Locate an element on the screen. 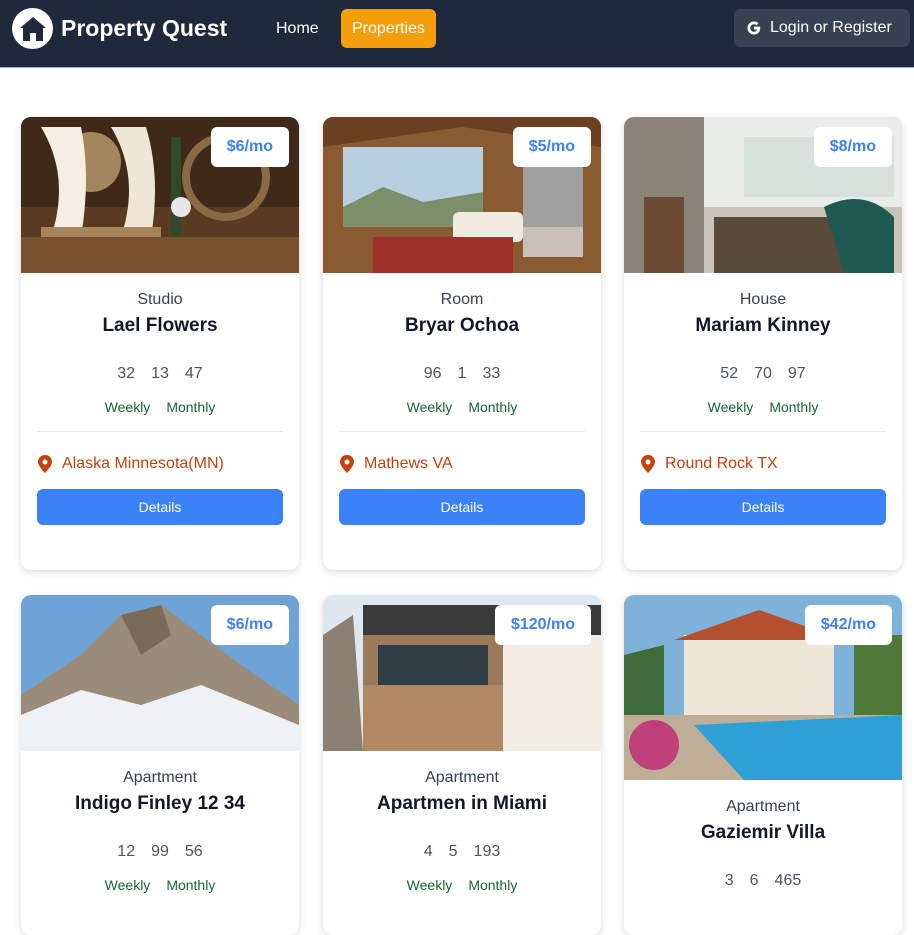  property-type: House is located at coordinates (763, 299).